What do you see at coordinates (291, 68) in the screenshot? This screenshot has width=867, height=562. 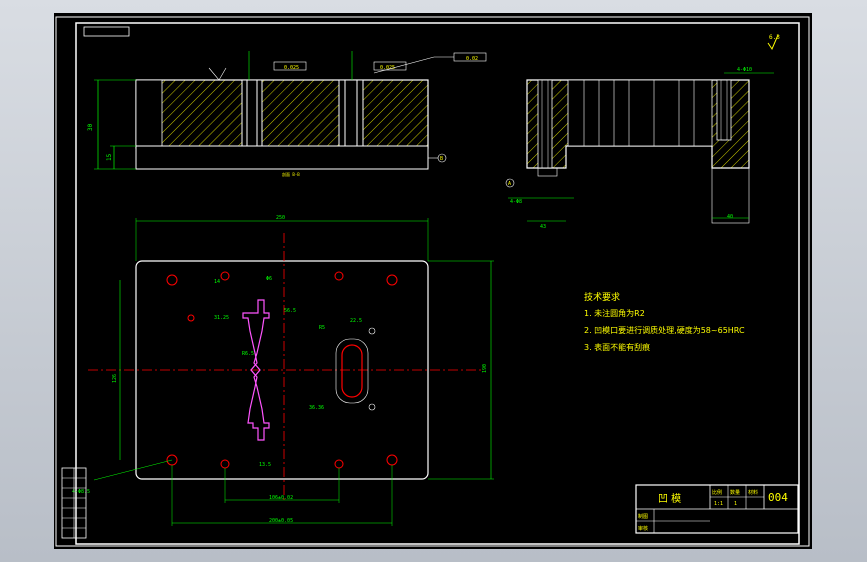 I see `flatness-a: 0.025` at bounding box center [291, 68].